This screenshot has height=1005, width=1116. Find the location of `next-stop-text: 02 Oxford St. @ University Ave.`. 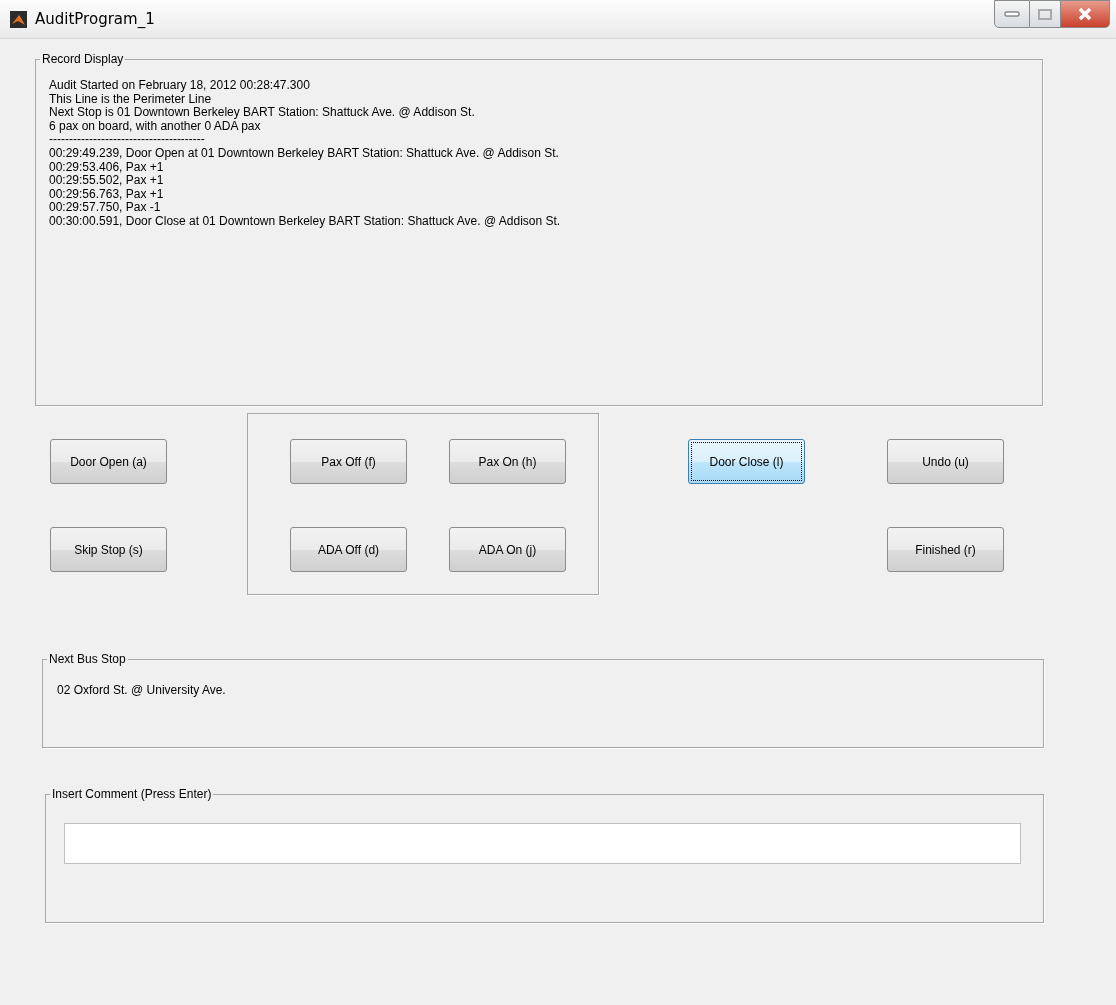

next-stop-text: 02 Oxford St. @ University Ave. is located at coordinates (141, 690).